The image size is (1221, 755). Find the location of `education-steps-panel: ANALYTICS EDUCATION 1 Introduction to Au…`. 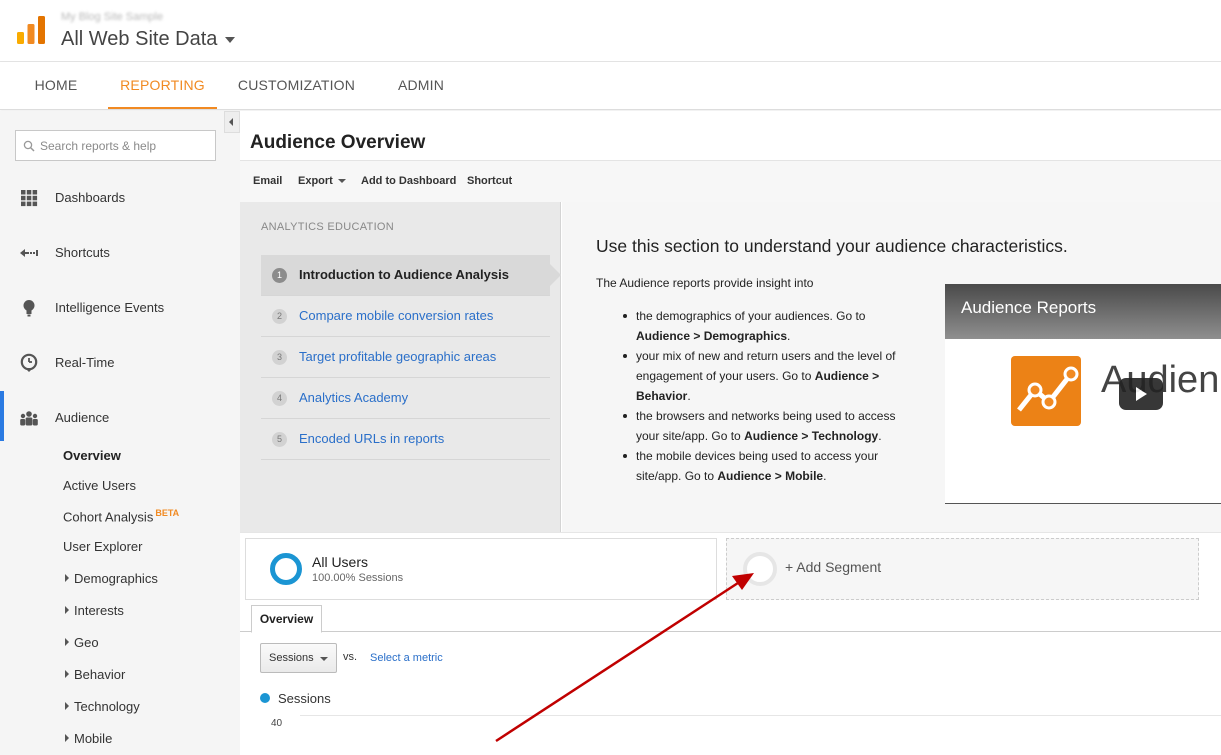

education-steps-panel: ANALYTICS EDUCATION 1 Introduction to Au… is located at coordinates (400, 367).